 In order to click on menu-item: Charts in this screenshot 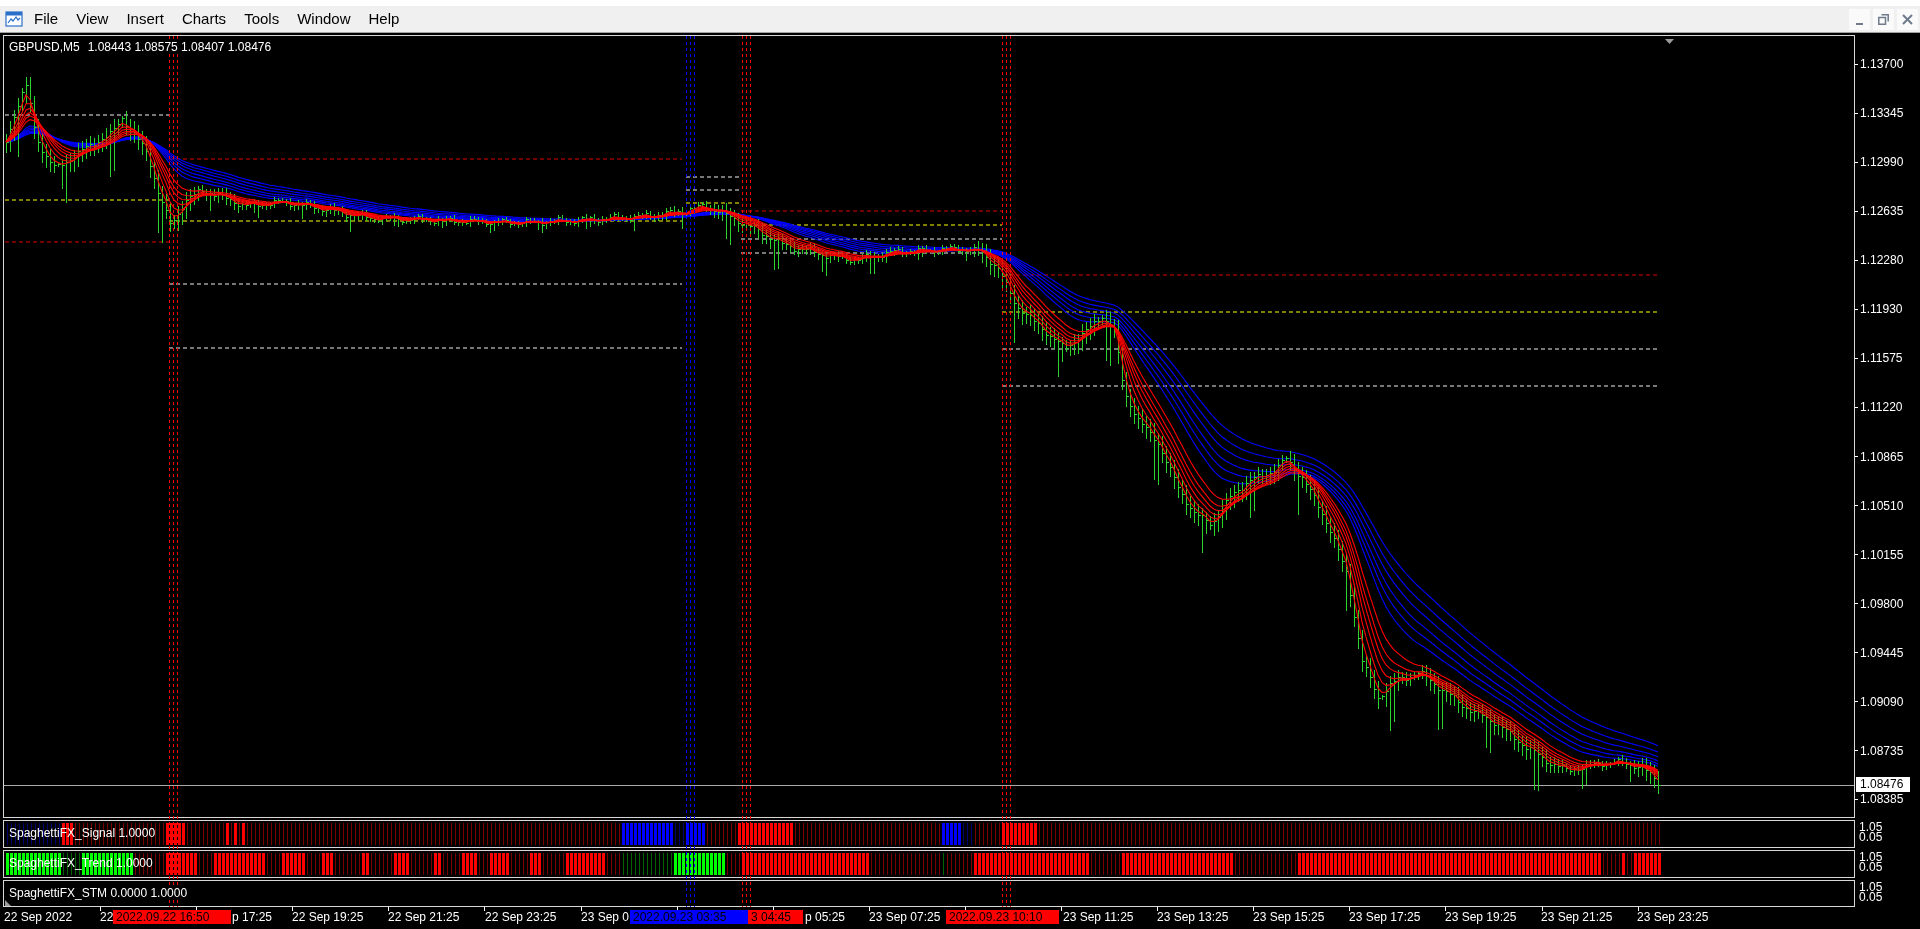, I will do `click(204, 19)`.